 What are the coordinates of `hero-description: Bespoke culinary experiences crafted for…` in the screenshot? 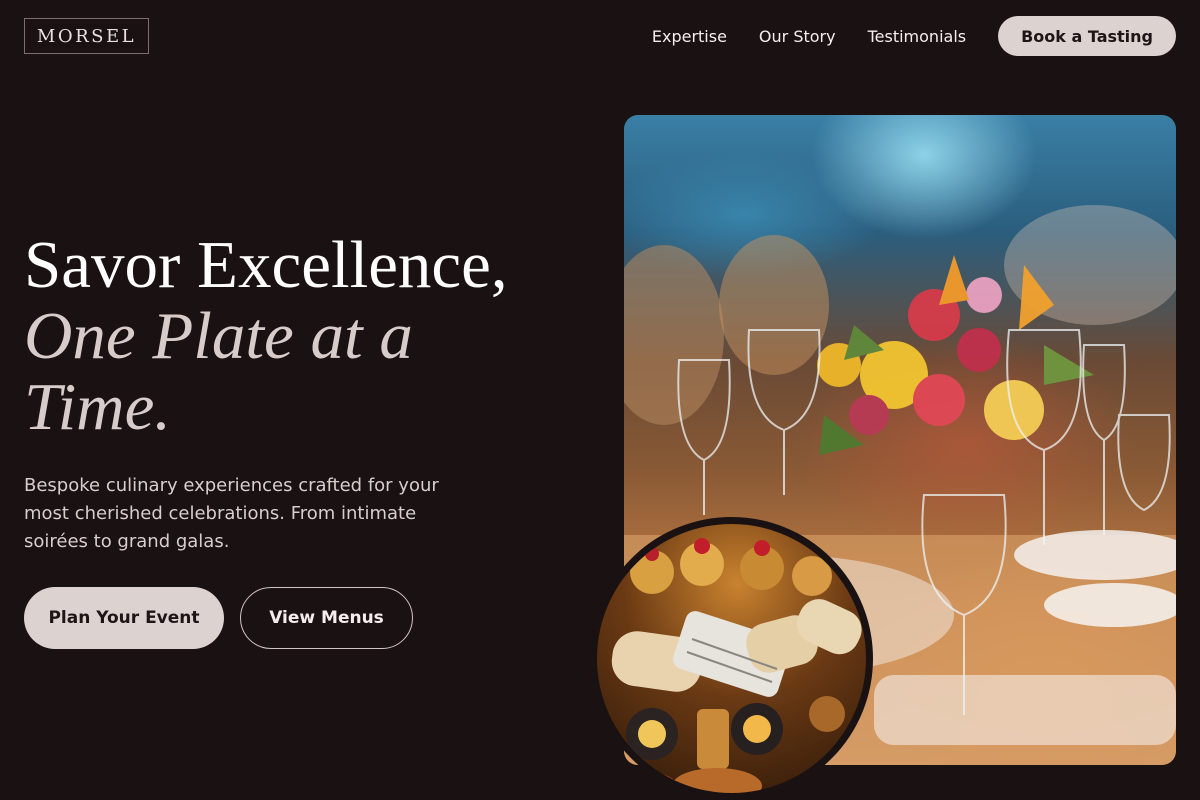 It's located at (231, 513).